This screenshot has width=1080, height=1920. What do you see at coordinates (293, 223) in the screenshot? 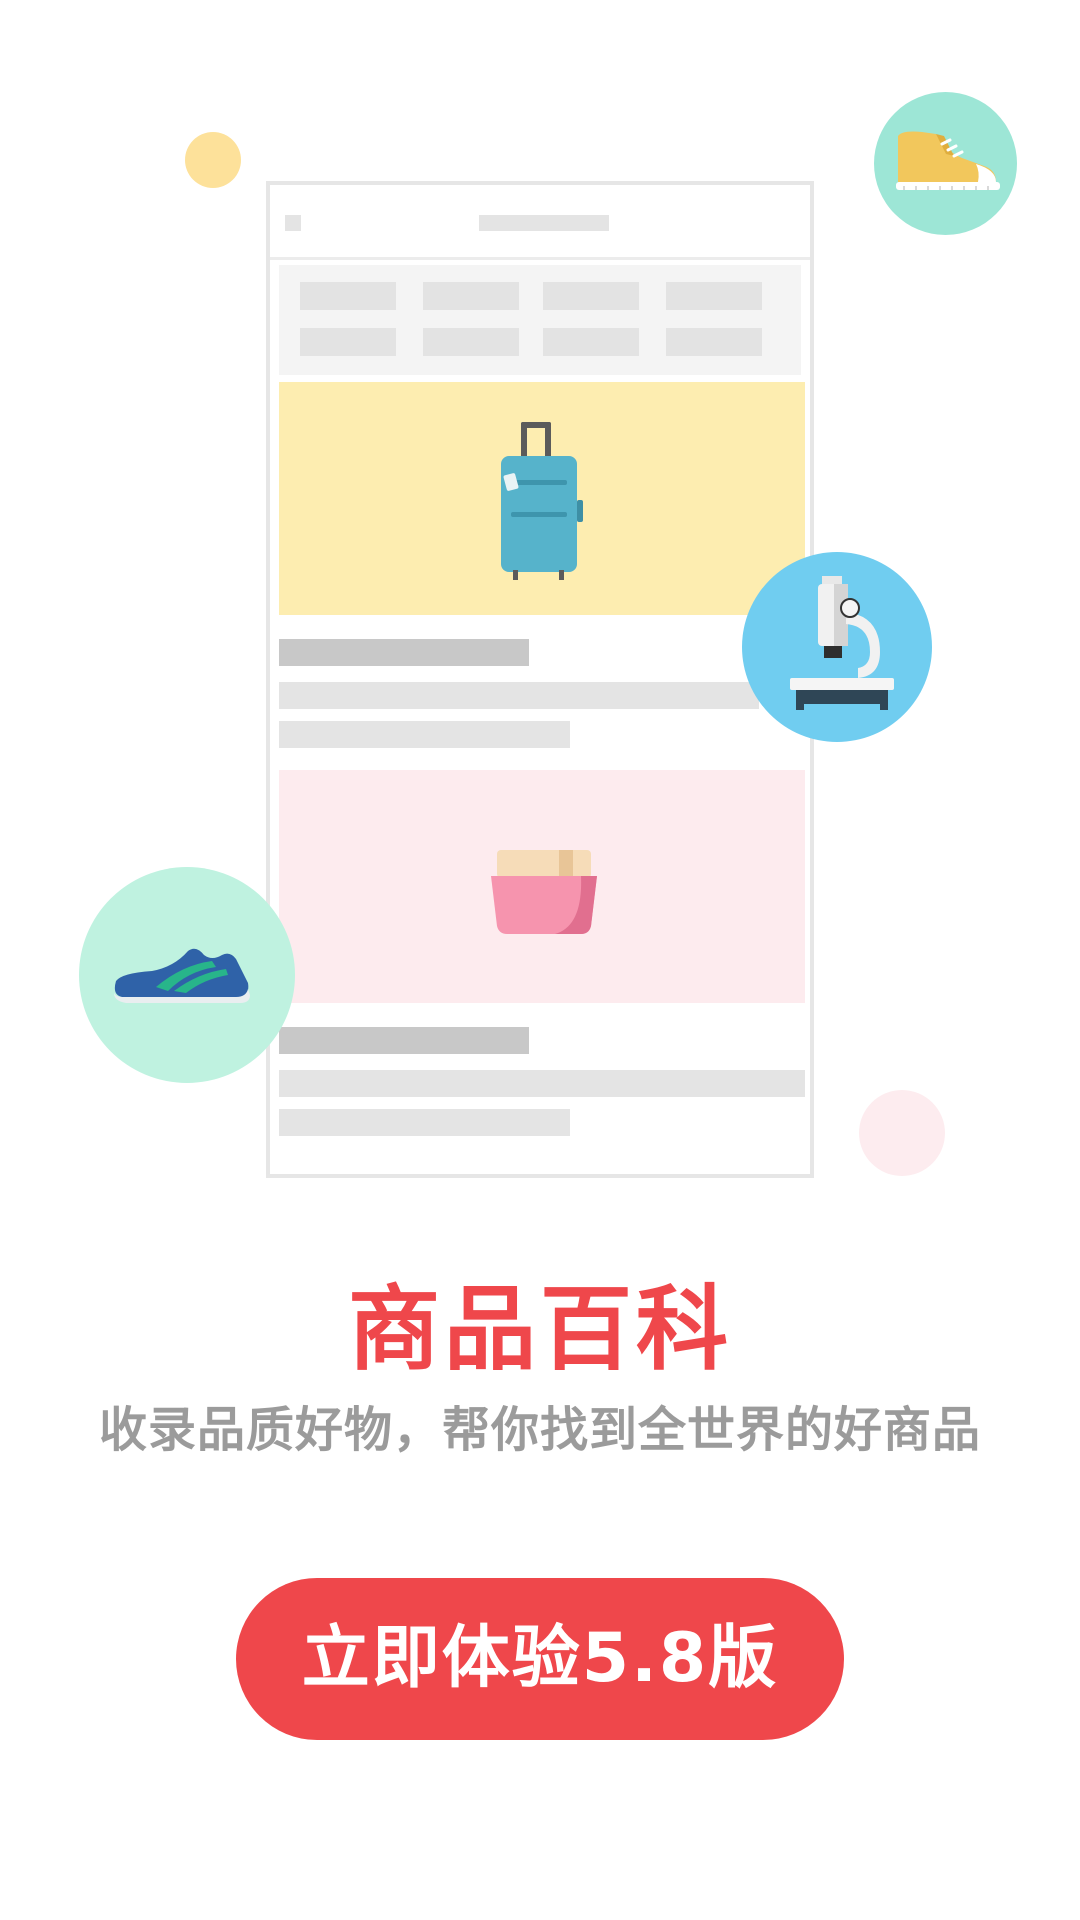
I see `mockup-back-placeholder` at bounding box center [293, 223].